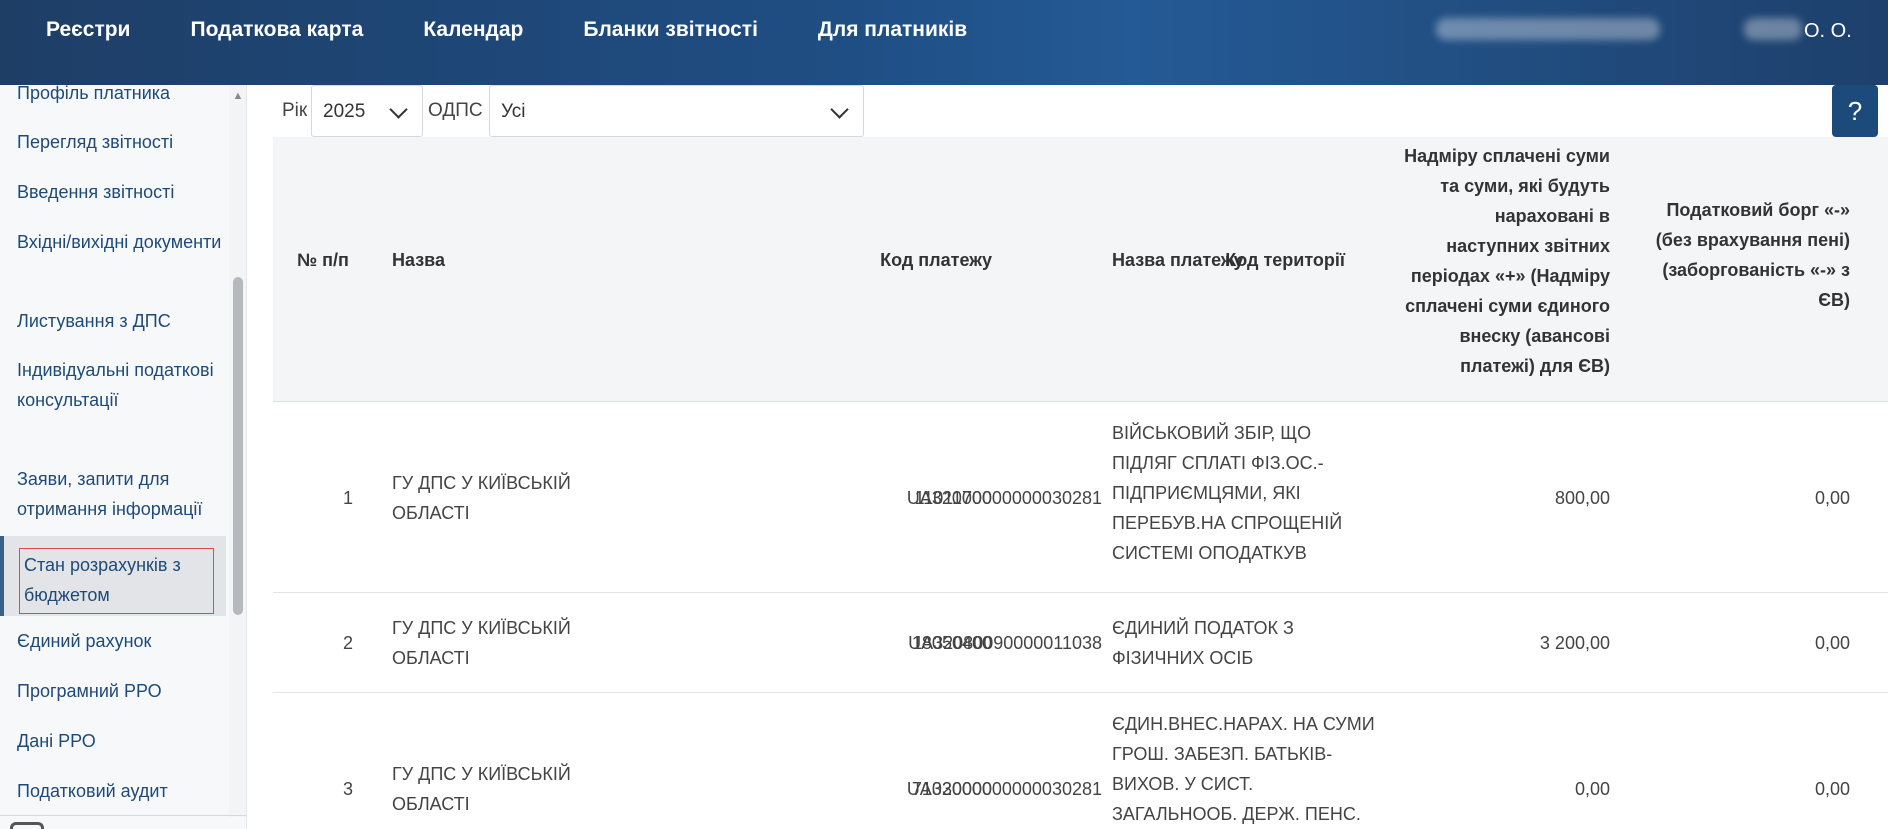  I want to click on sidebar-scroll-thumb, so click(238, 446).